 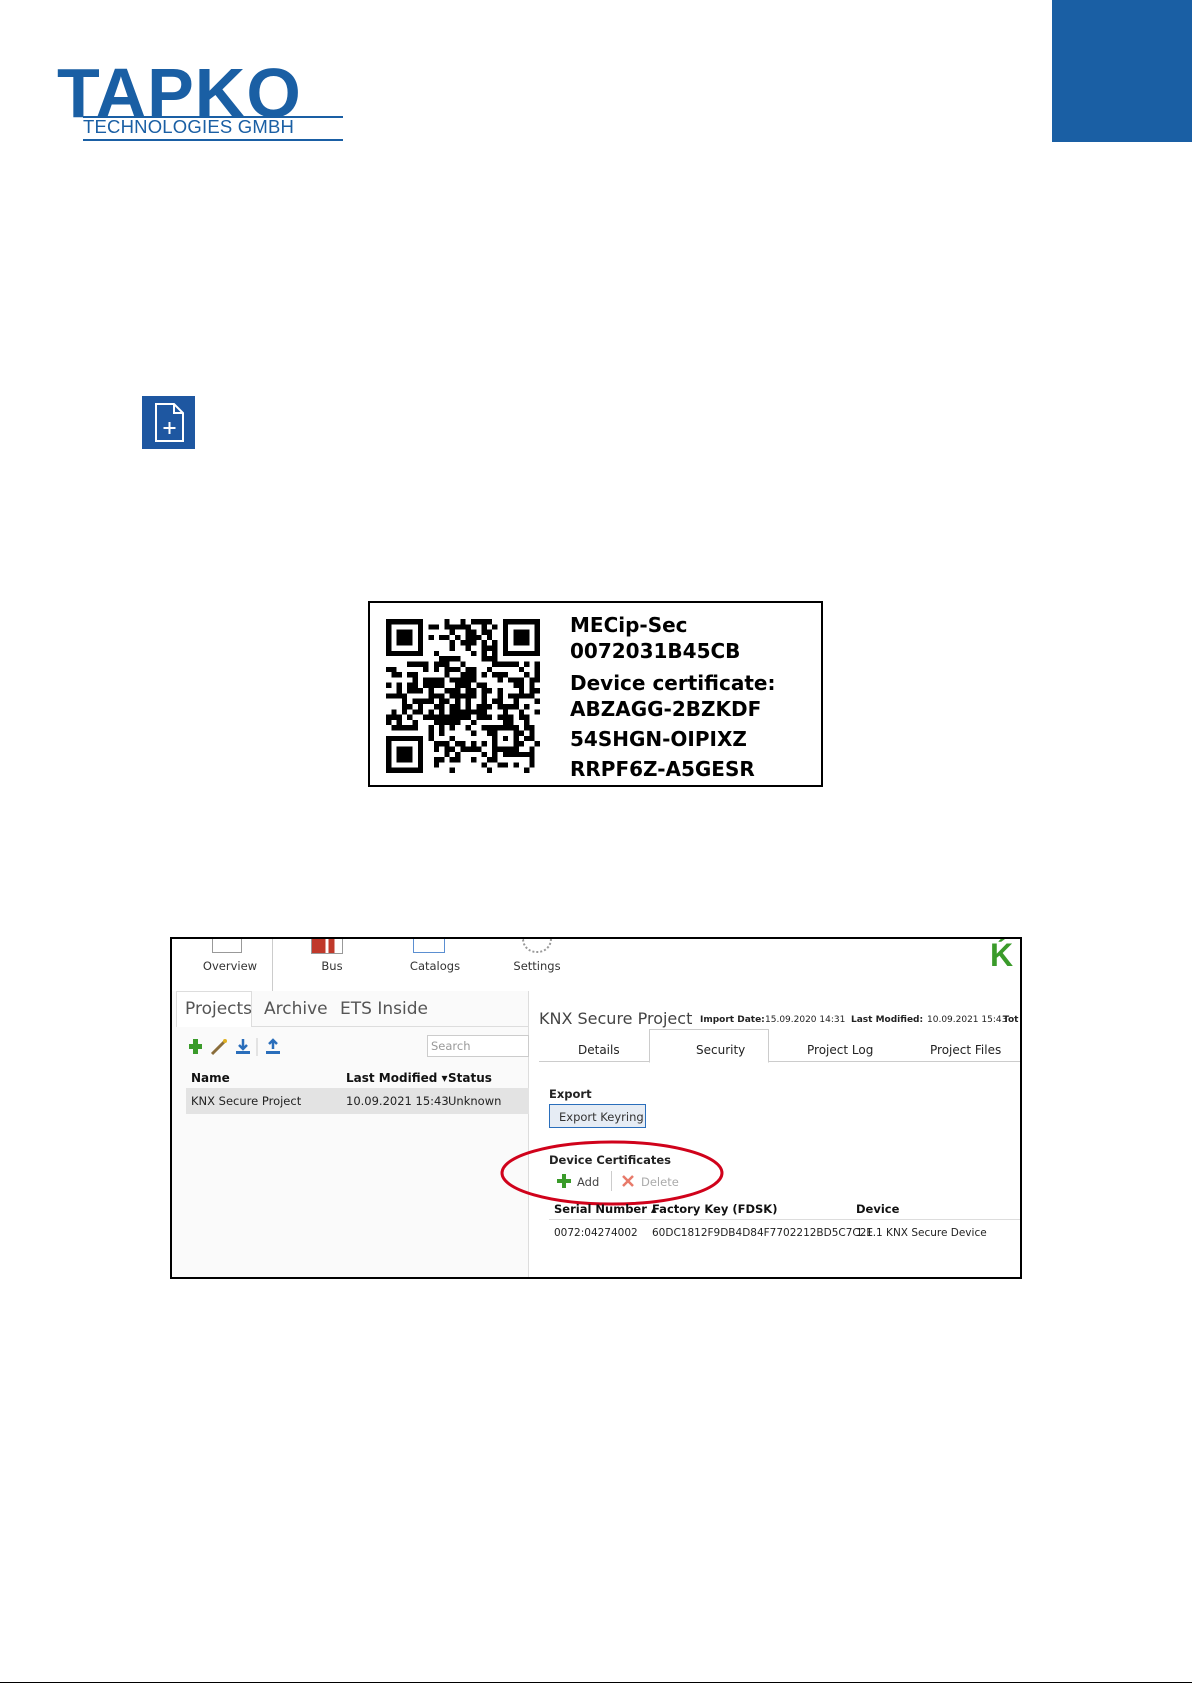 What do you see at coordinates (537, 946) in the screenshot?
I see `gear-icon` at bounding box center [537, 946].